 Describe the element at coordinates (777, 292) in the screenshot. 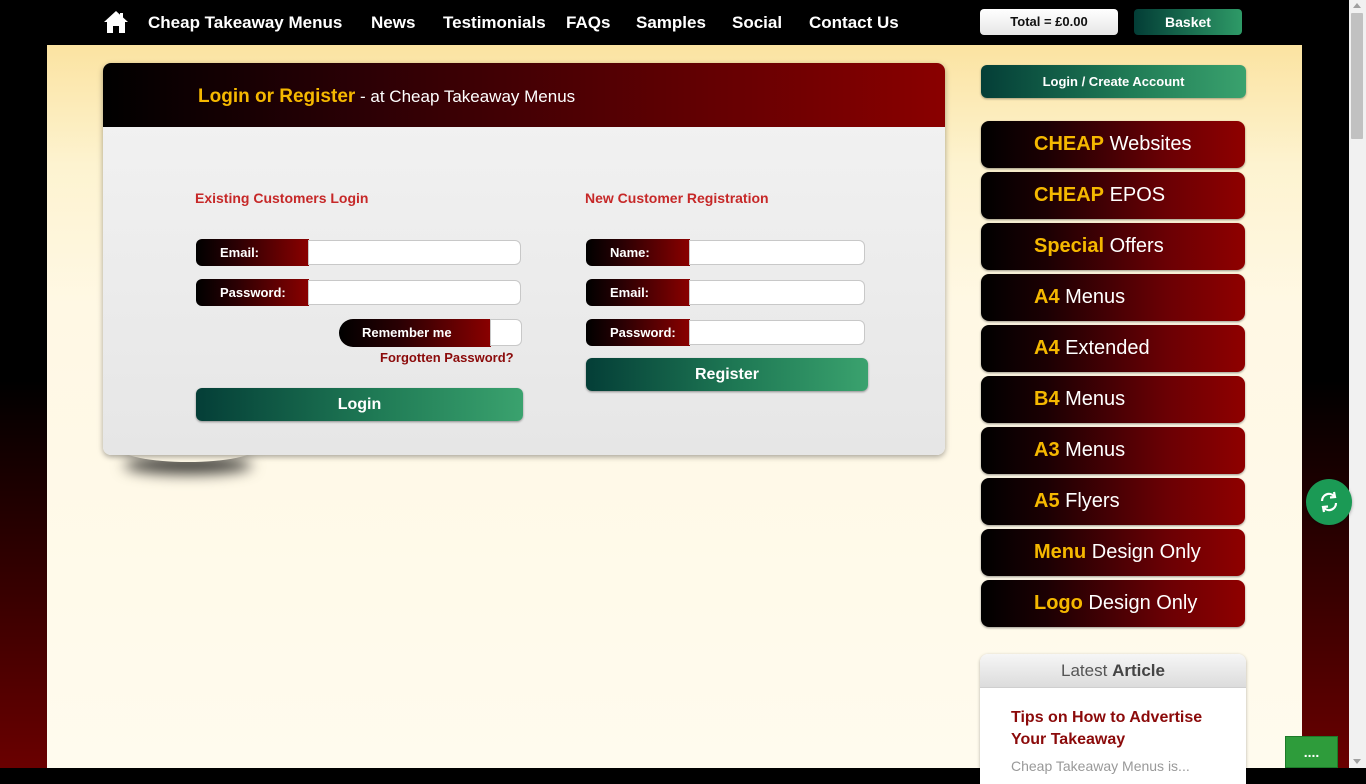

I see `register-email-input` at that location.